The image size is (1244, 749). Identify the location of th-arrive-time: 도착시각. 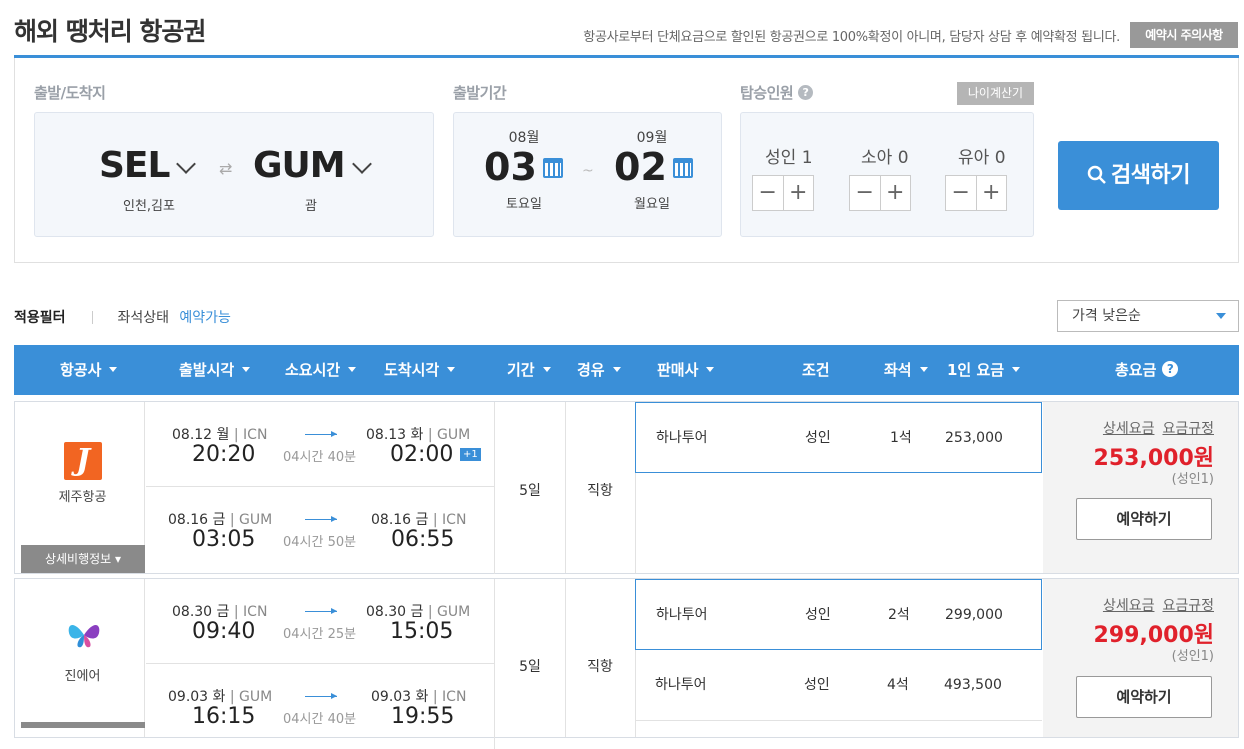
(420, 370).